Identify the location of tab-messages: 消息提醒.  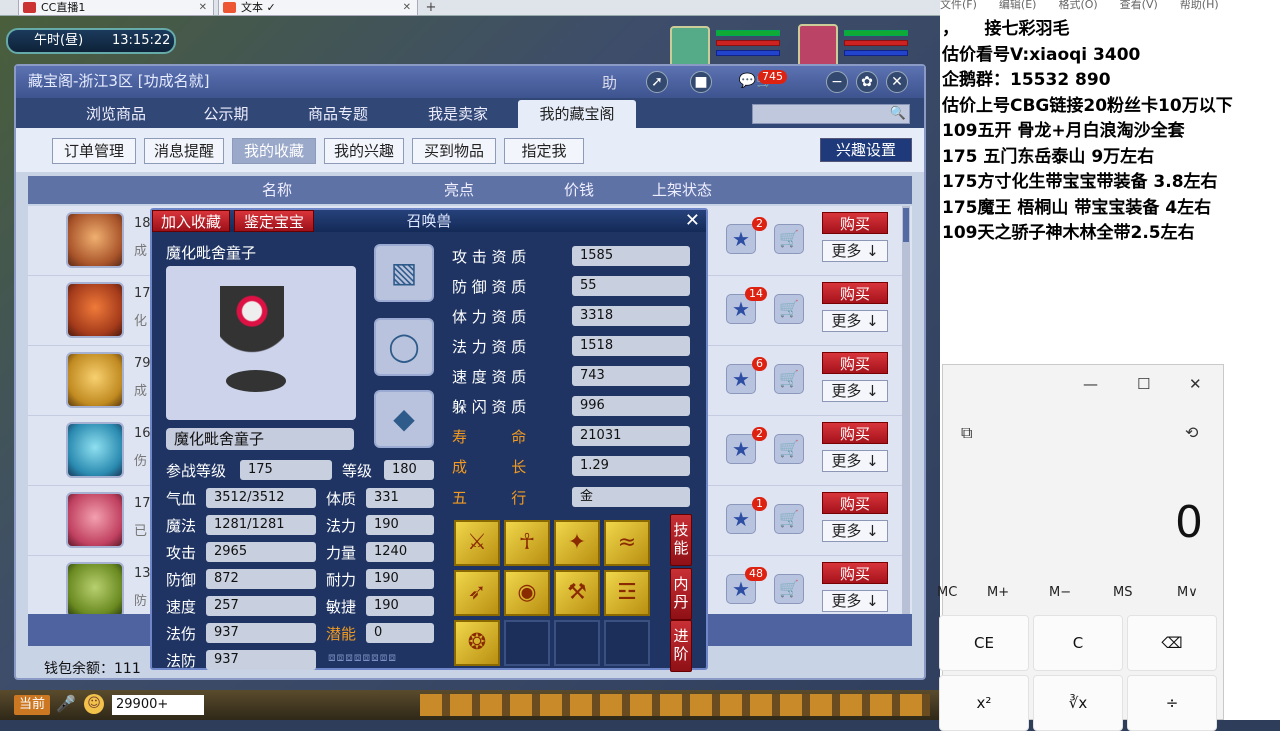
(184, 151).